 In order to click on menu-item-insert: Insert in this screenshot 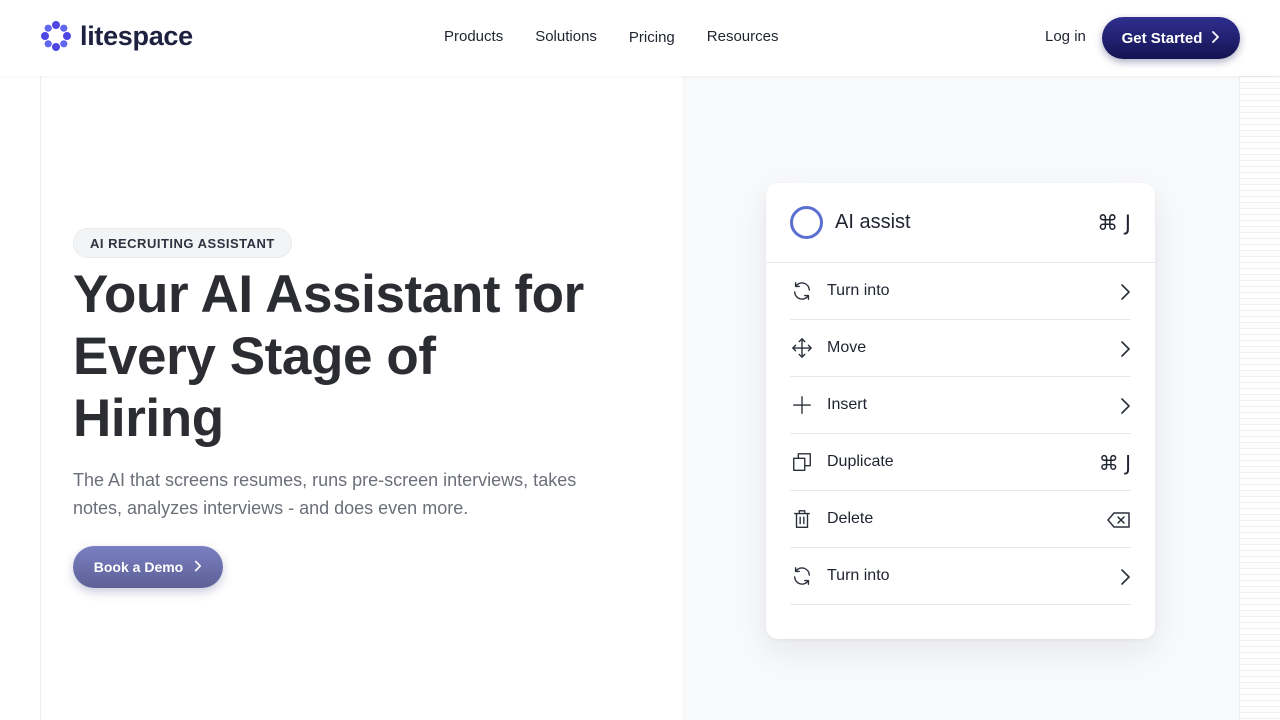, I will do `click(960, 405)`.